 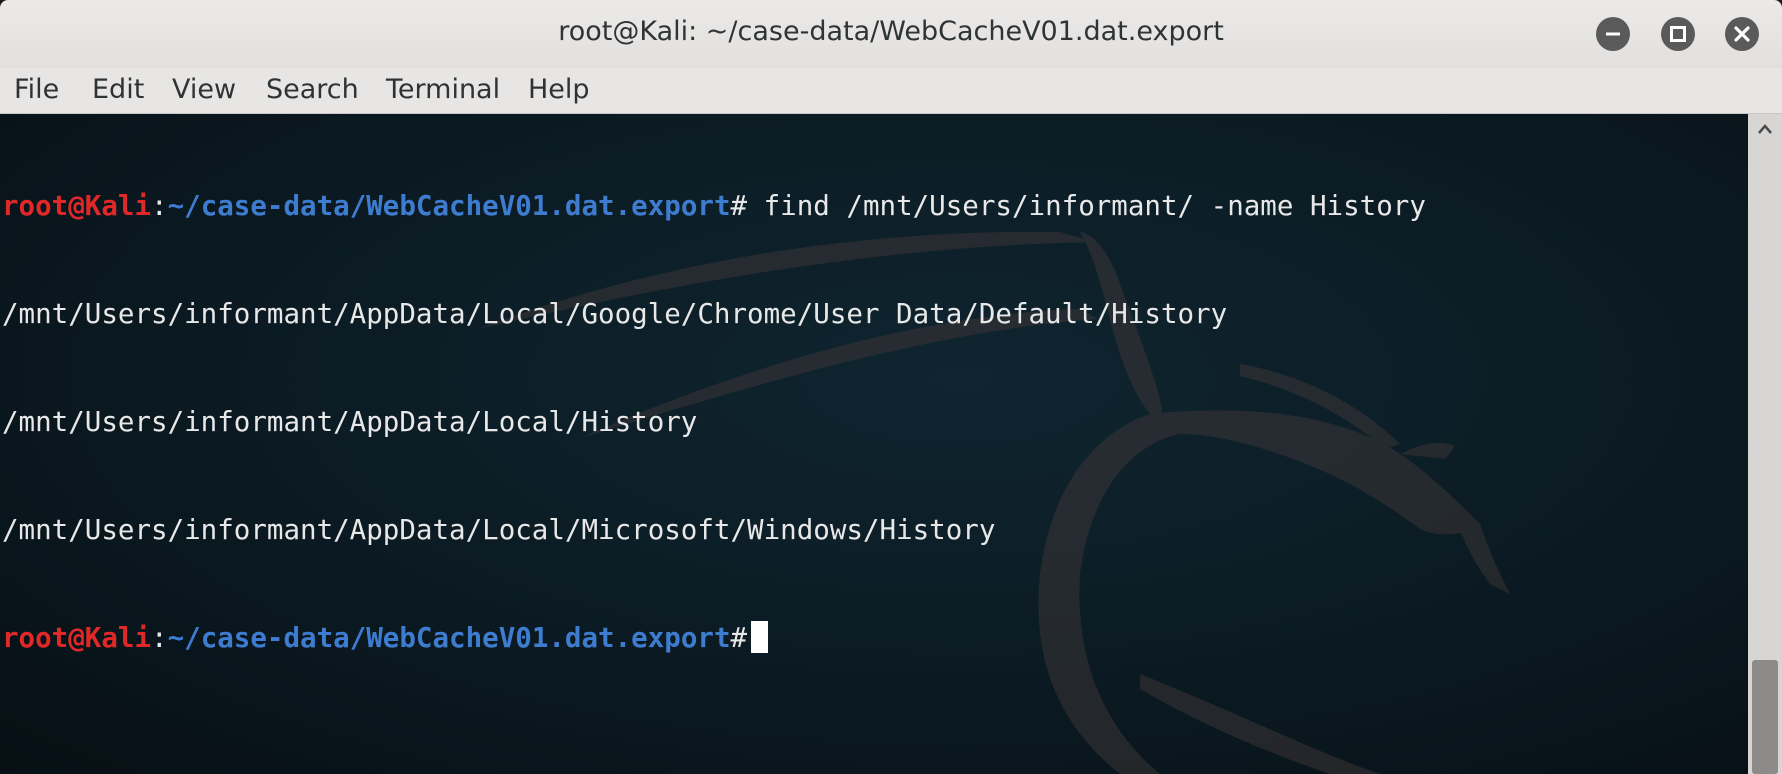 I want to click on close-button, so click(x=1742, y=34).